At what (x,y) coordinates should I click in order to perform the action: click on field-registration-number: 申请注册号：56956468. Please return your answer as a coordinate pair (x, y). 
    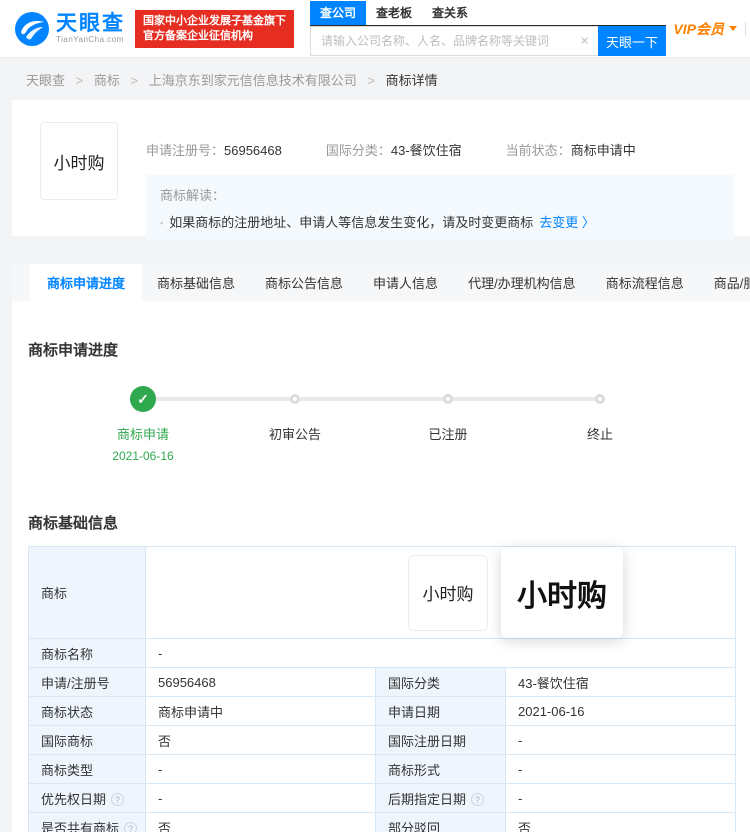
    Looking at the image, I should click on (214, 149).